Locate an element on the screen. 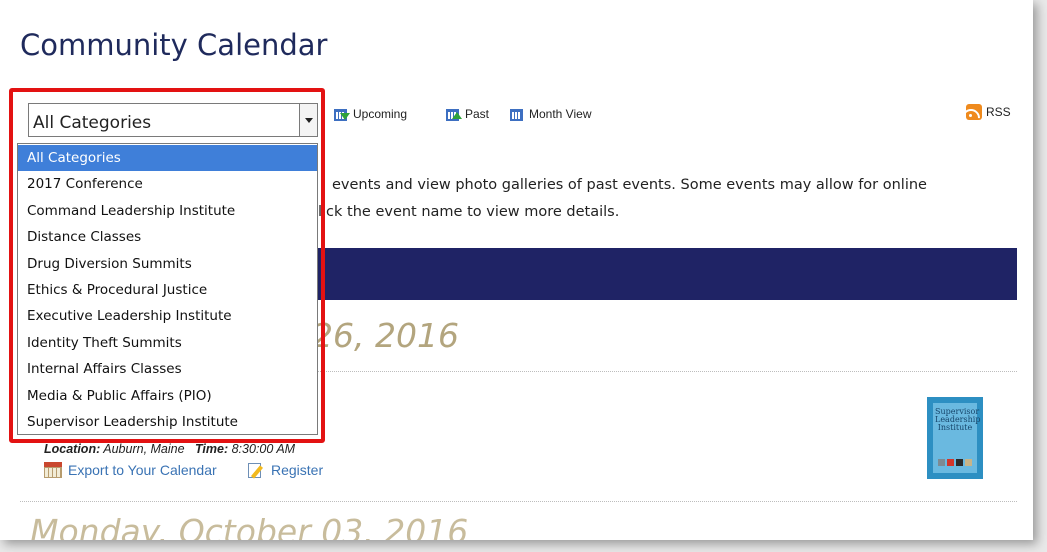 This screenshot has height=552, width=1047. upcoming-label: Upcoming is located at coordinates (380, 114).